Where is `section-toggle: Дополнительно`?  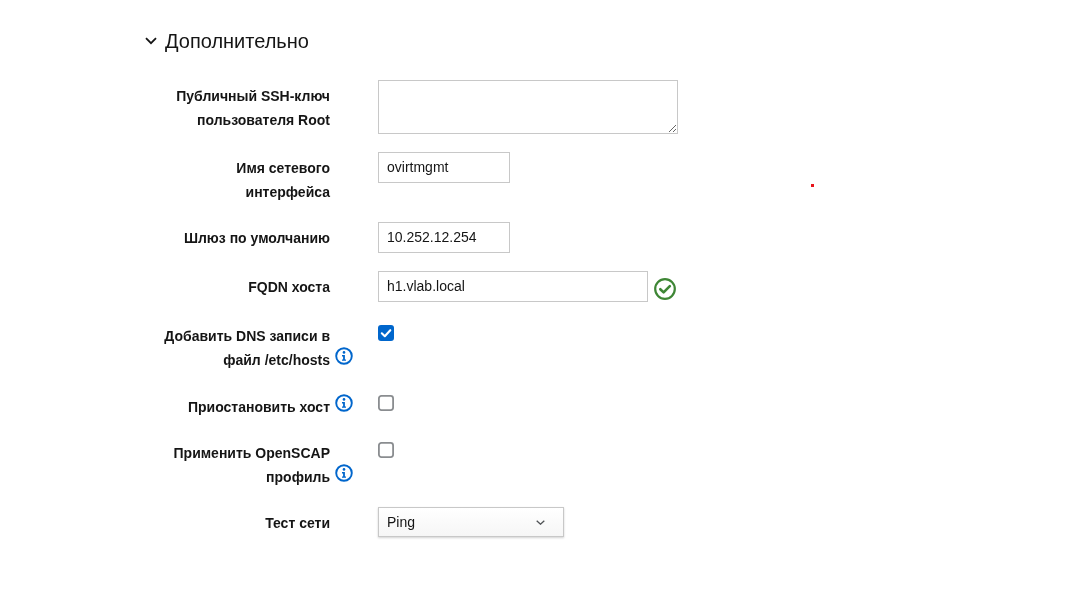 section-toggle: Дополнительно is located at coordinates (227, 41).